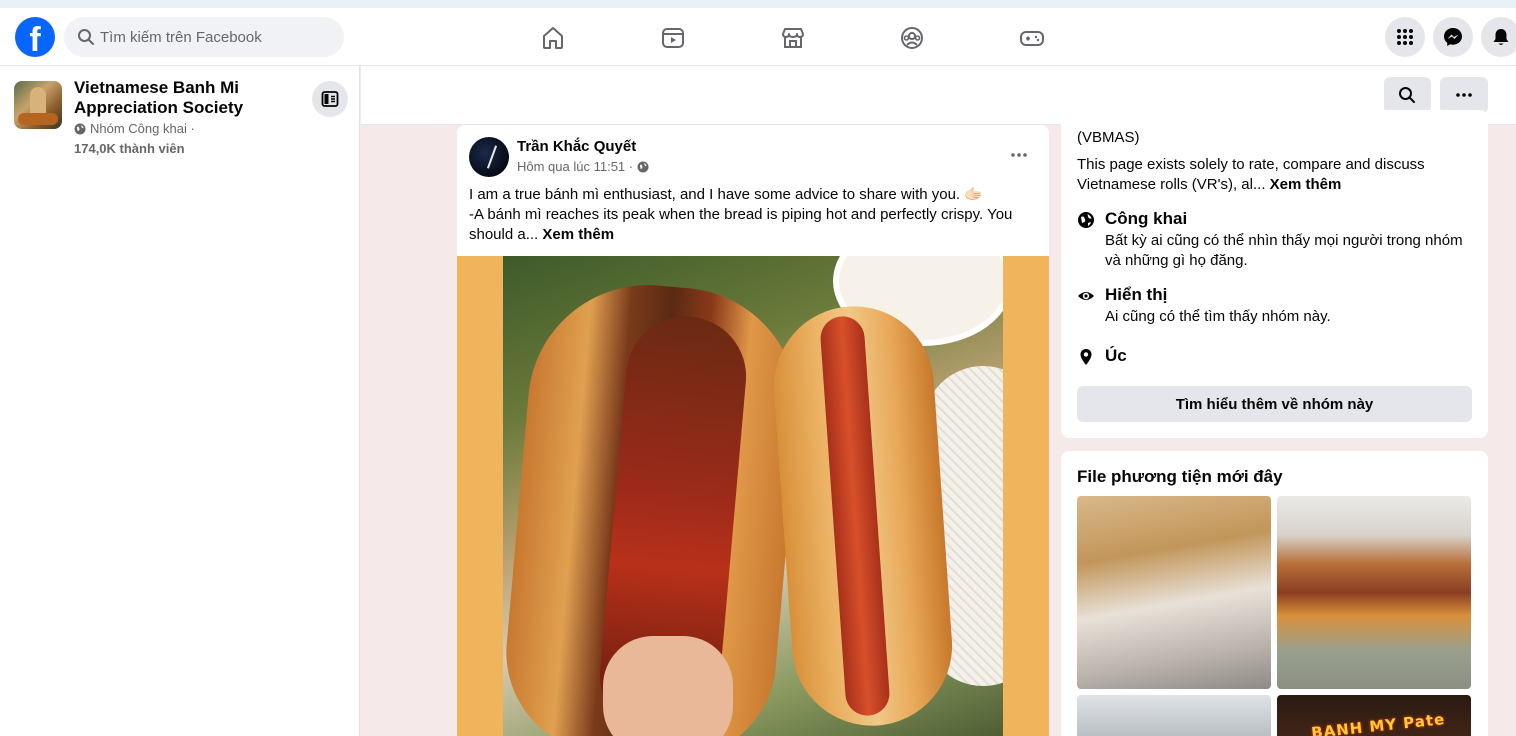 The width and height of the screenshot is (1516, 736). Describe the element at coordinates (1108, 137) in the screenshot. I see `group-abbreviation: (VBMAS)` at that location.